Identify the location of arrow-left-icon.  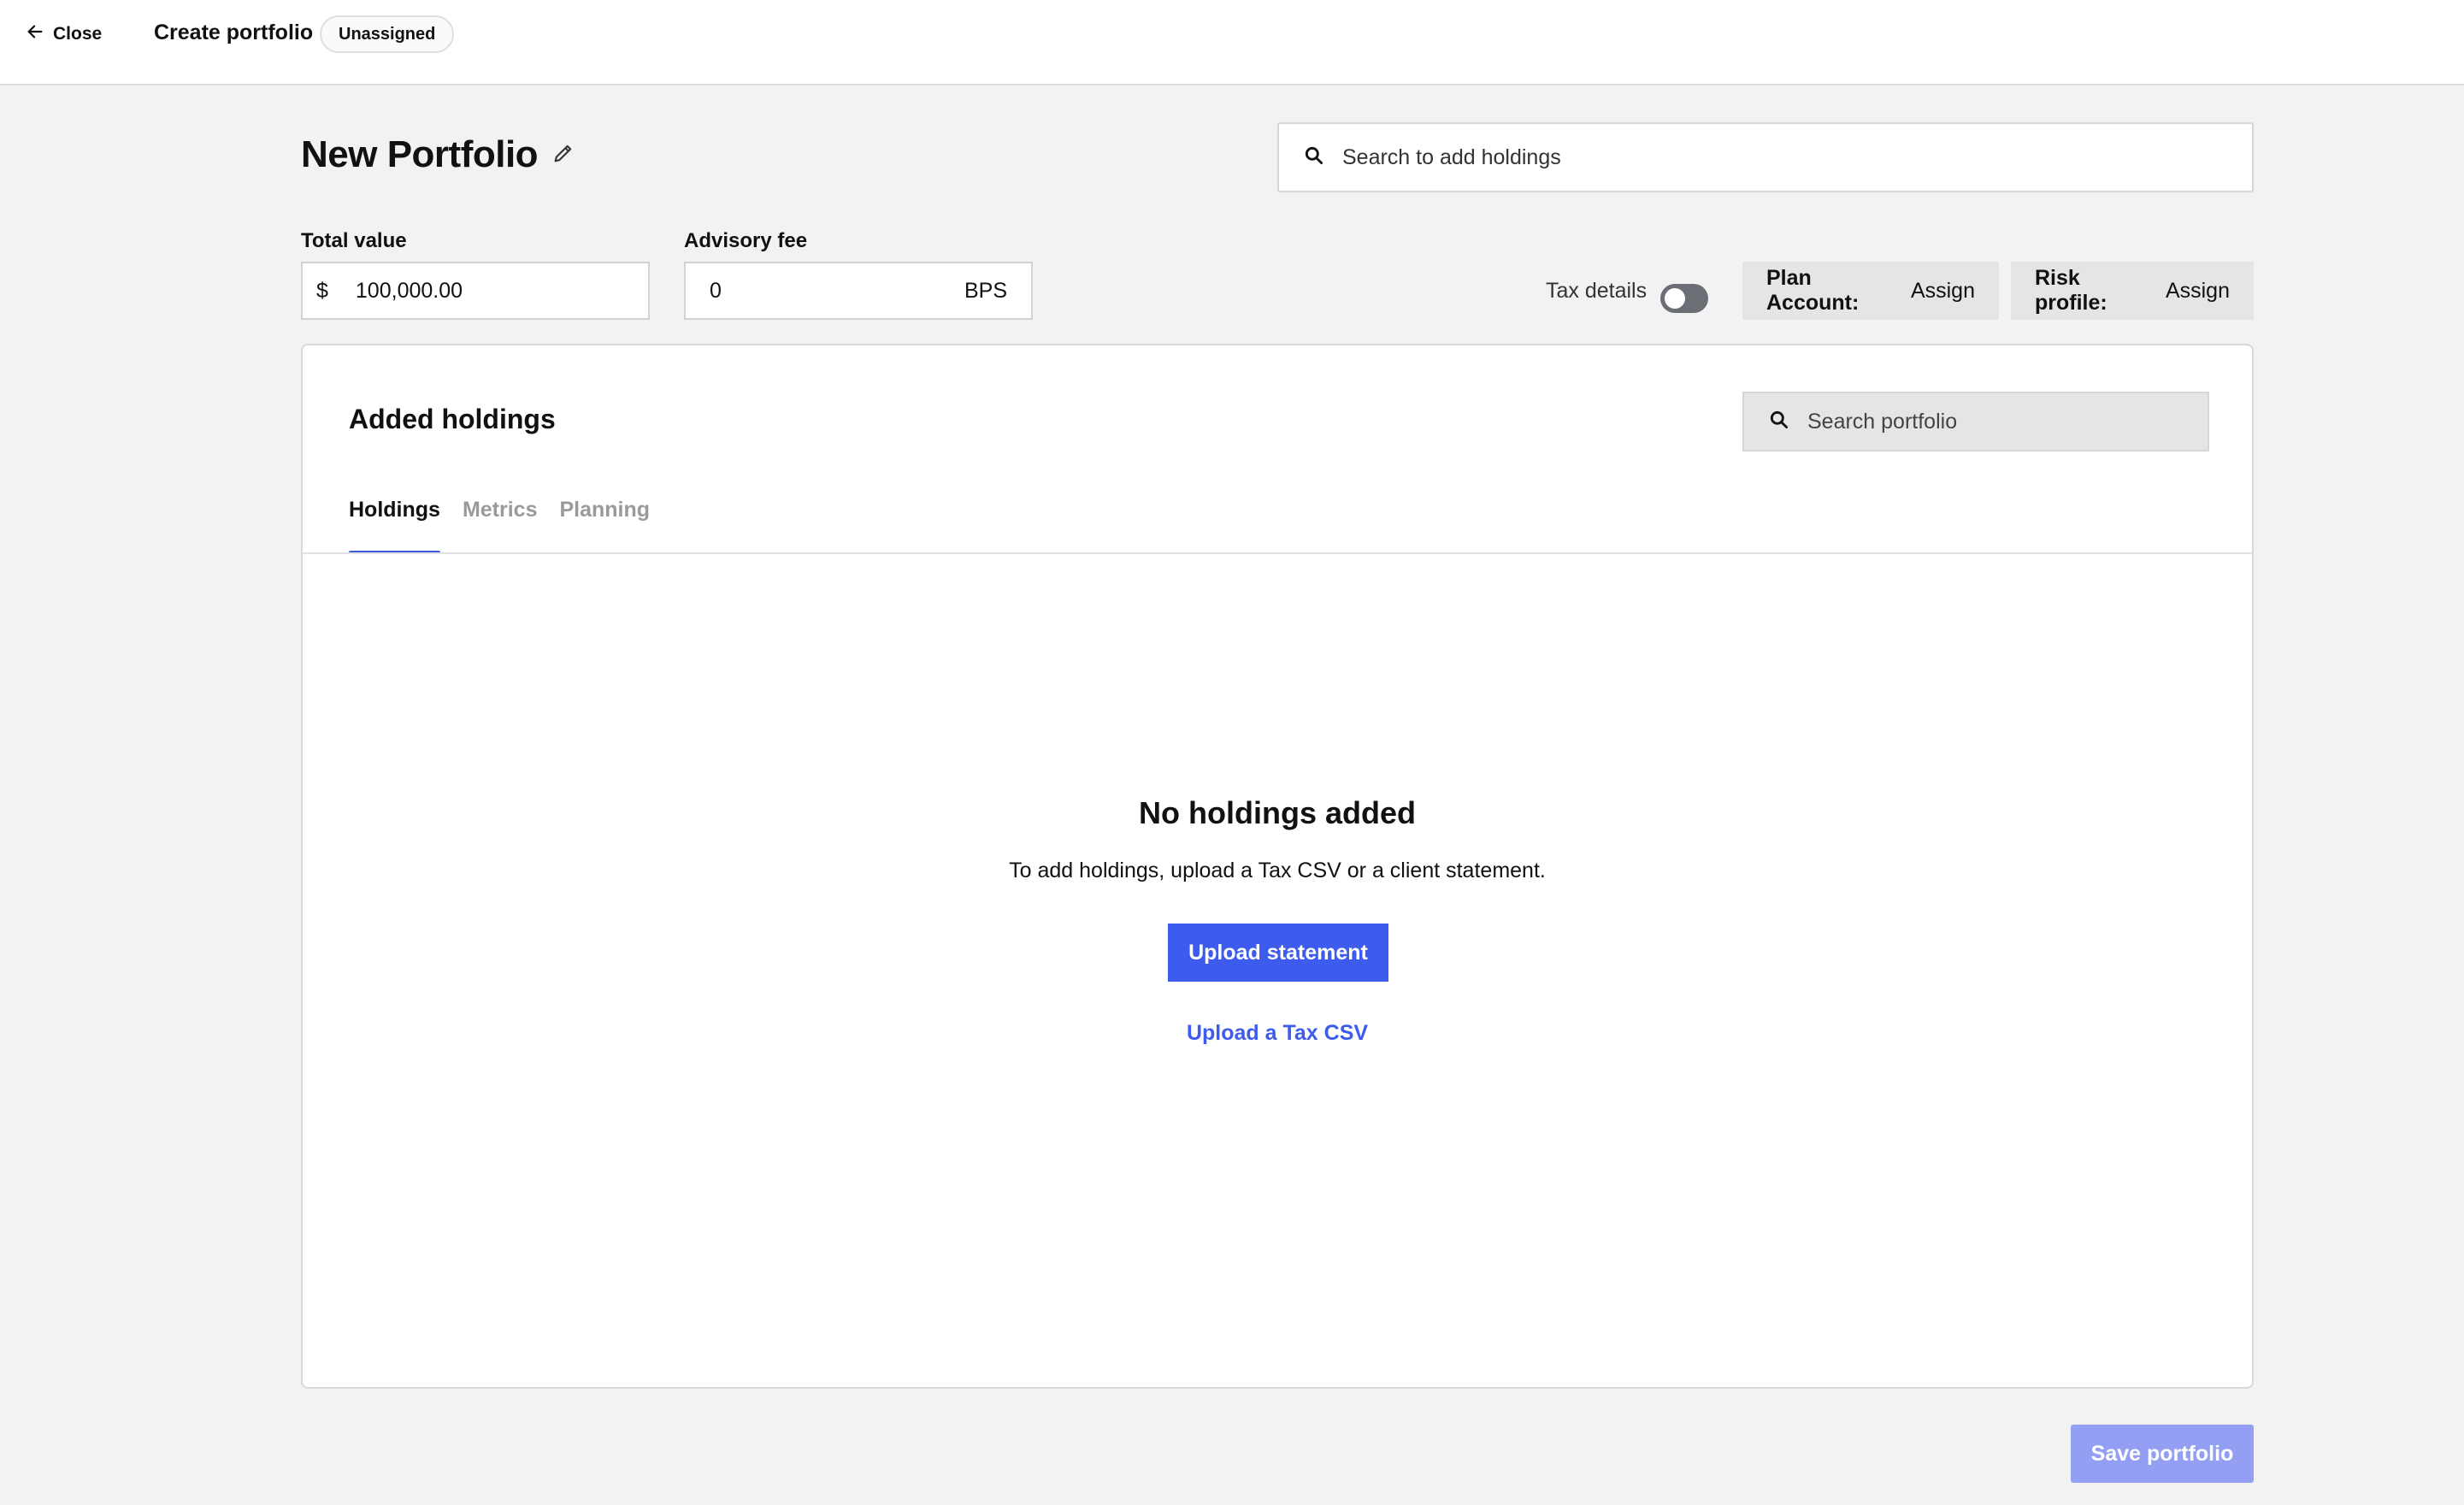
(35, 34).